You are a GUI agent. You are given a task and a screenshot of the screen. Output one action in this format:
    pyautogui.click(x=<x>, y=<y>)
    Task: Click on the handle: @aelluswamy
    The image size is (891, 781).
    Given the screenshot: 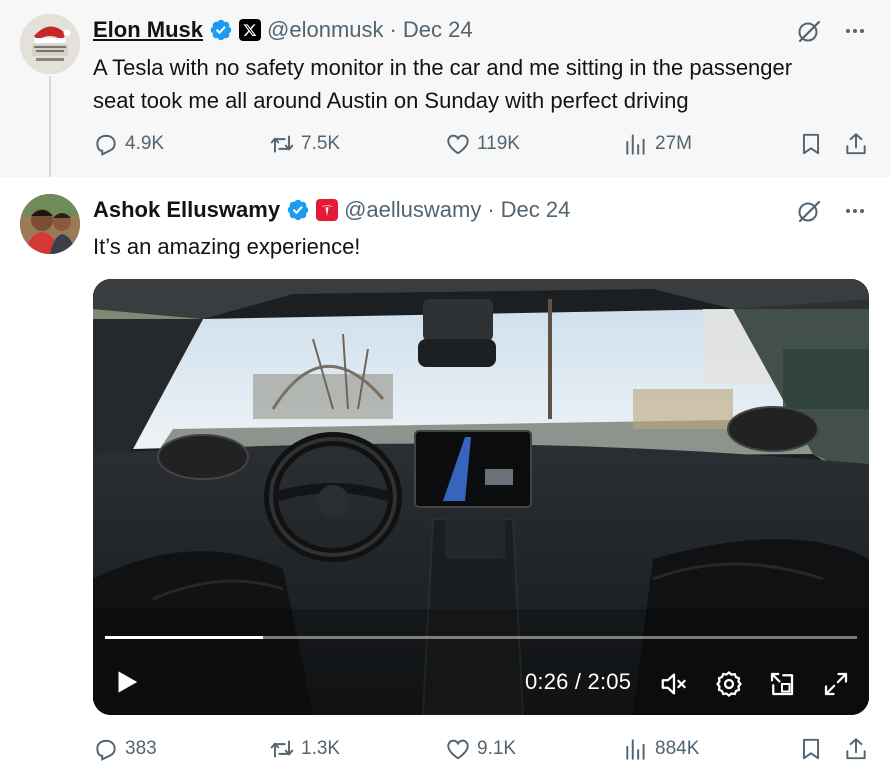 What is the action you would take?
    pyautogui.click(x=412, y=210)
    